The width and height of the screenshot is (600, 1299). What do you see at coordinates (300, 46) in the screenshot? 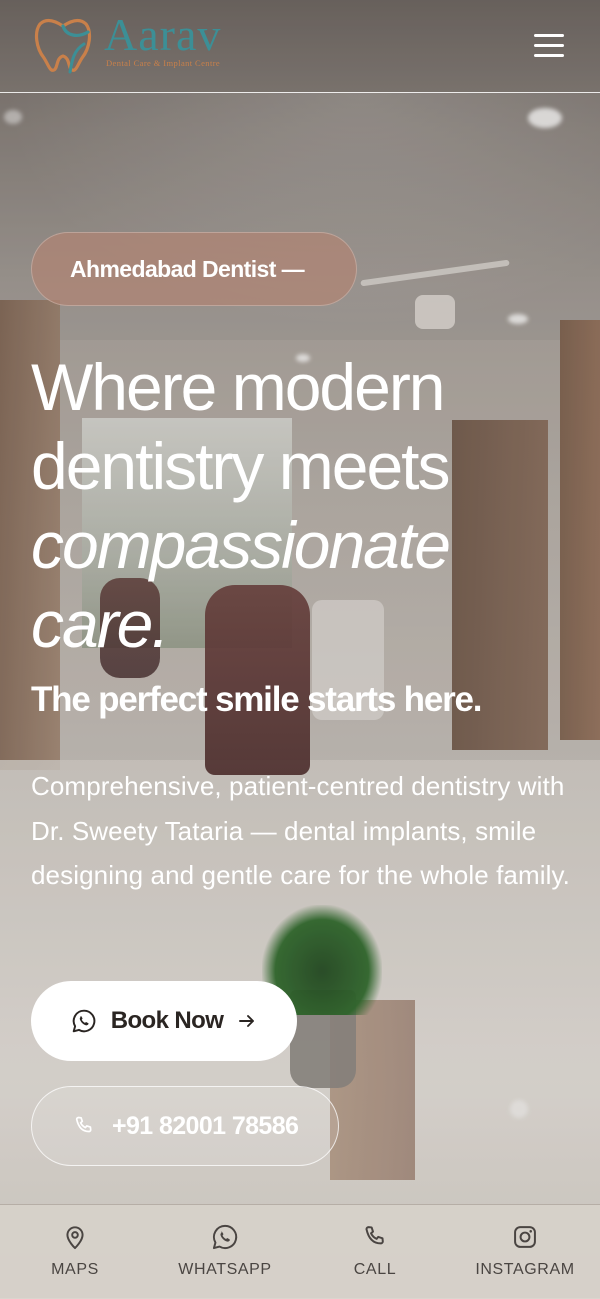
I see `site-header: Aarav Dental Care & Implant Centre` at bounding box center [300, 46].